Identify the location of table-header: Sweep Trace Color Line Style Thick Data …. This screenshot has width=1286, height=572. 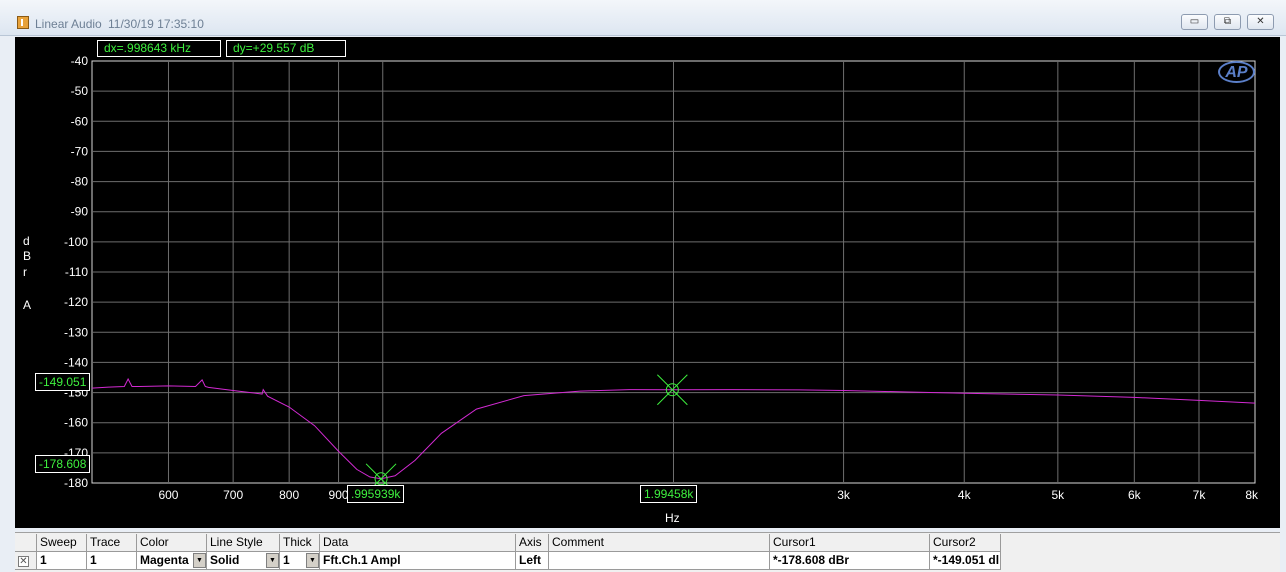
(508, 543).